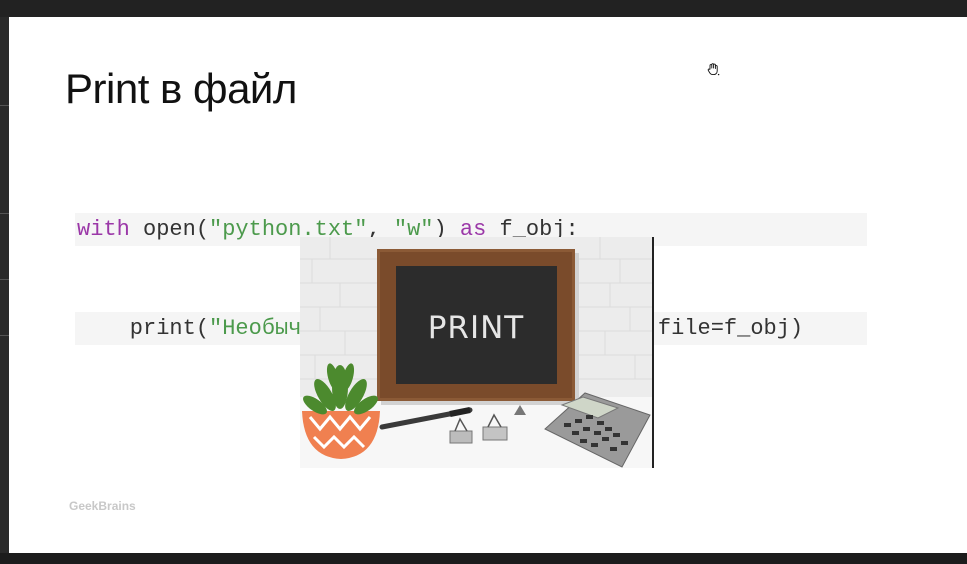  Describe the element at coordinates (713, 69) in the screenshot. I see `hand-cursor-icon` at that location.